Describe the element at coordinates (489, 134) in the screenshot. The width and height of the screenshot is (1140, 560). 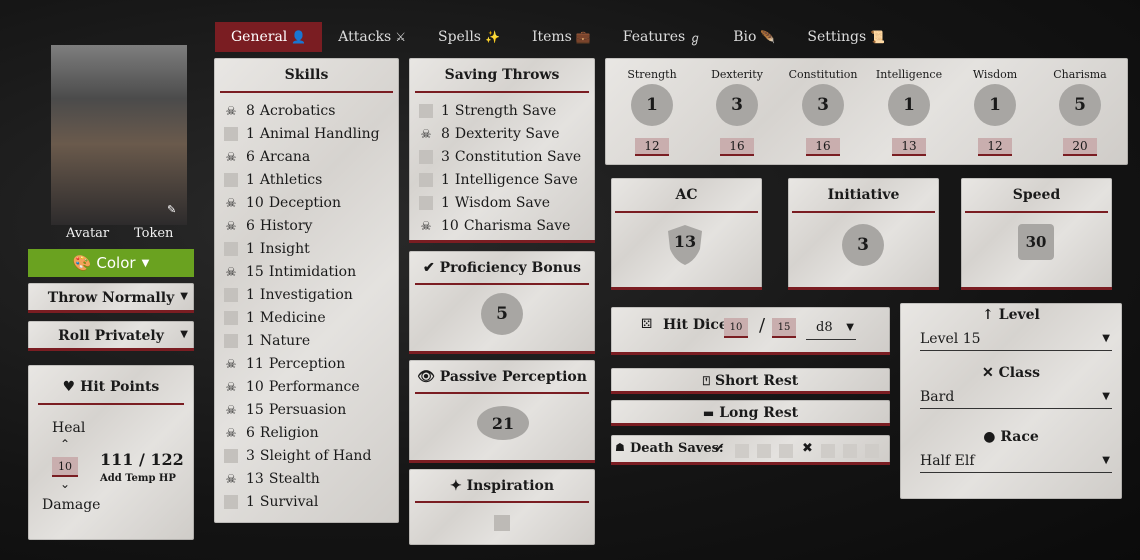
I see `save-row: ☠ 8 Dexterity Save` at that location.